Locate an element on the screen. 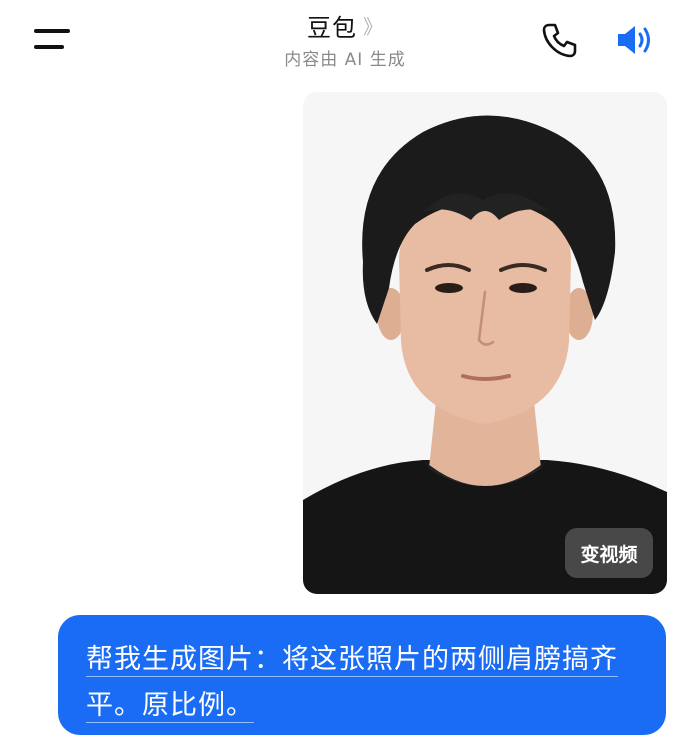 The height and width of the screenshot is (737, 690). user-message-text: 帮我生成图片：将这张照片的两侧肩膀搞齐平。原比例。 is located at coordinates (352, 682).